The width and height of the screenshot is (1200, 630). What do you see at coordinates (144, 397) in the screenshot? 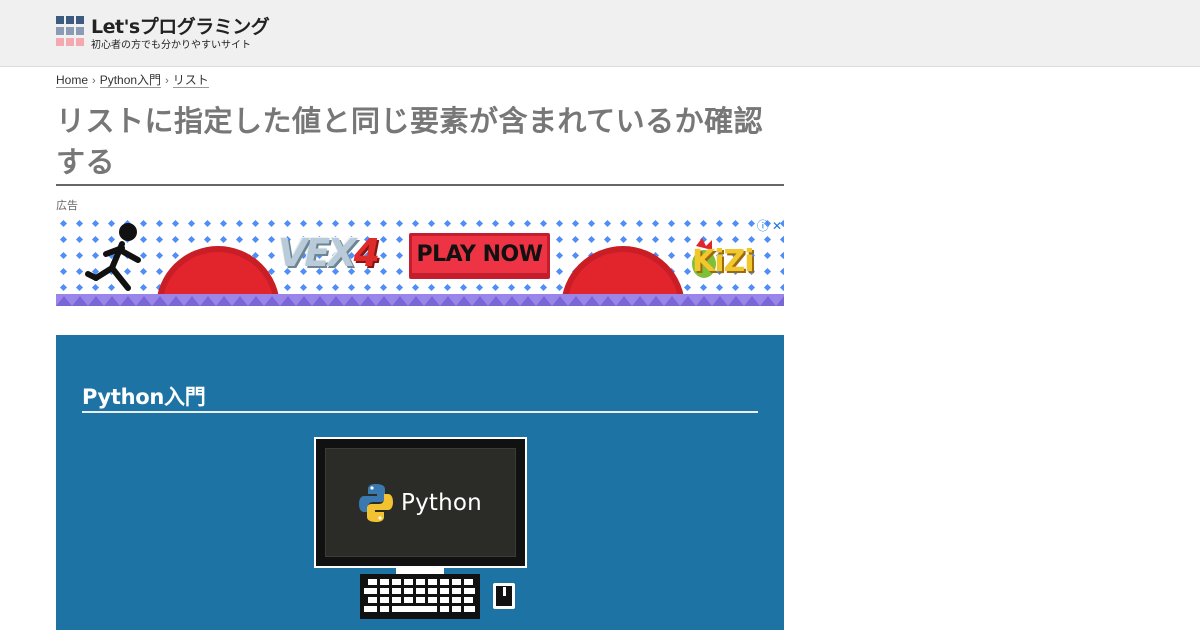
I see `feature-title: Python入門` at bounding box center [144, 397].